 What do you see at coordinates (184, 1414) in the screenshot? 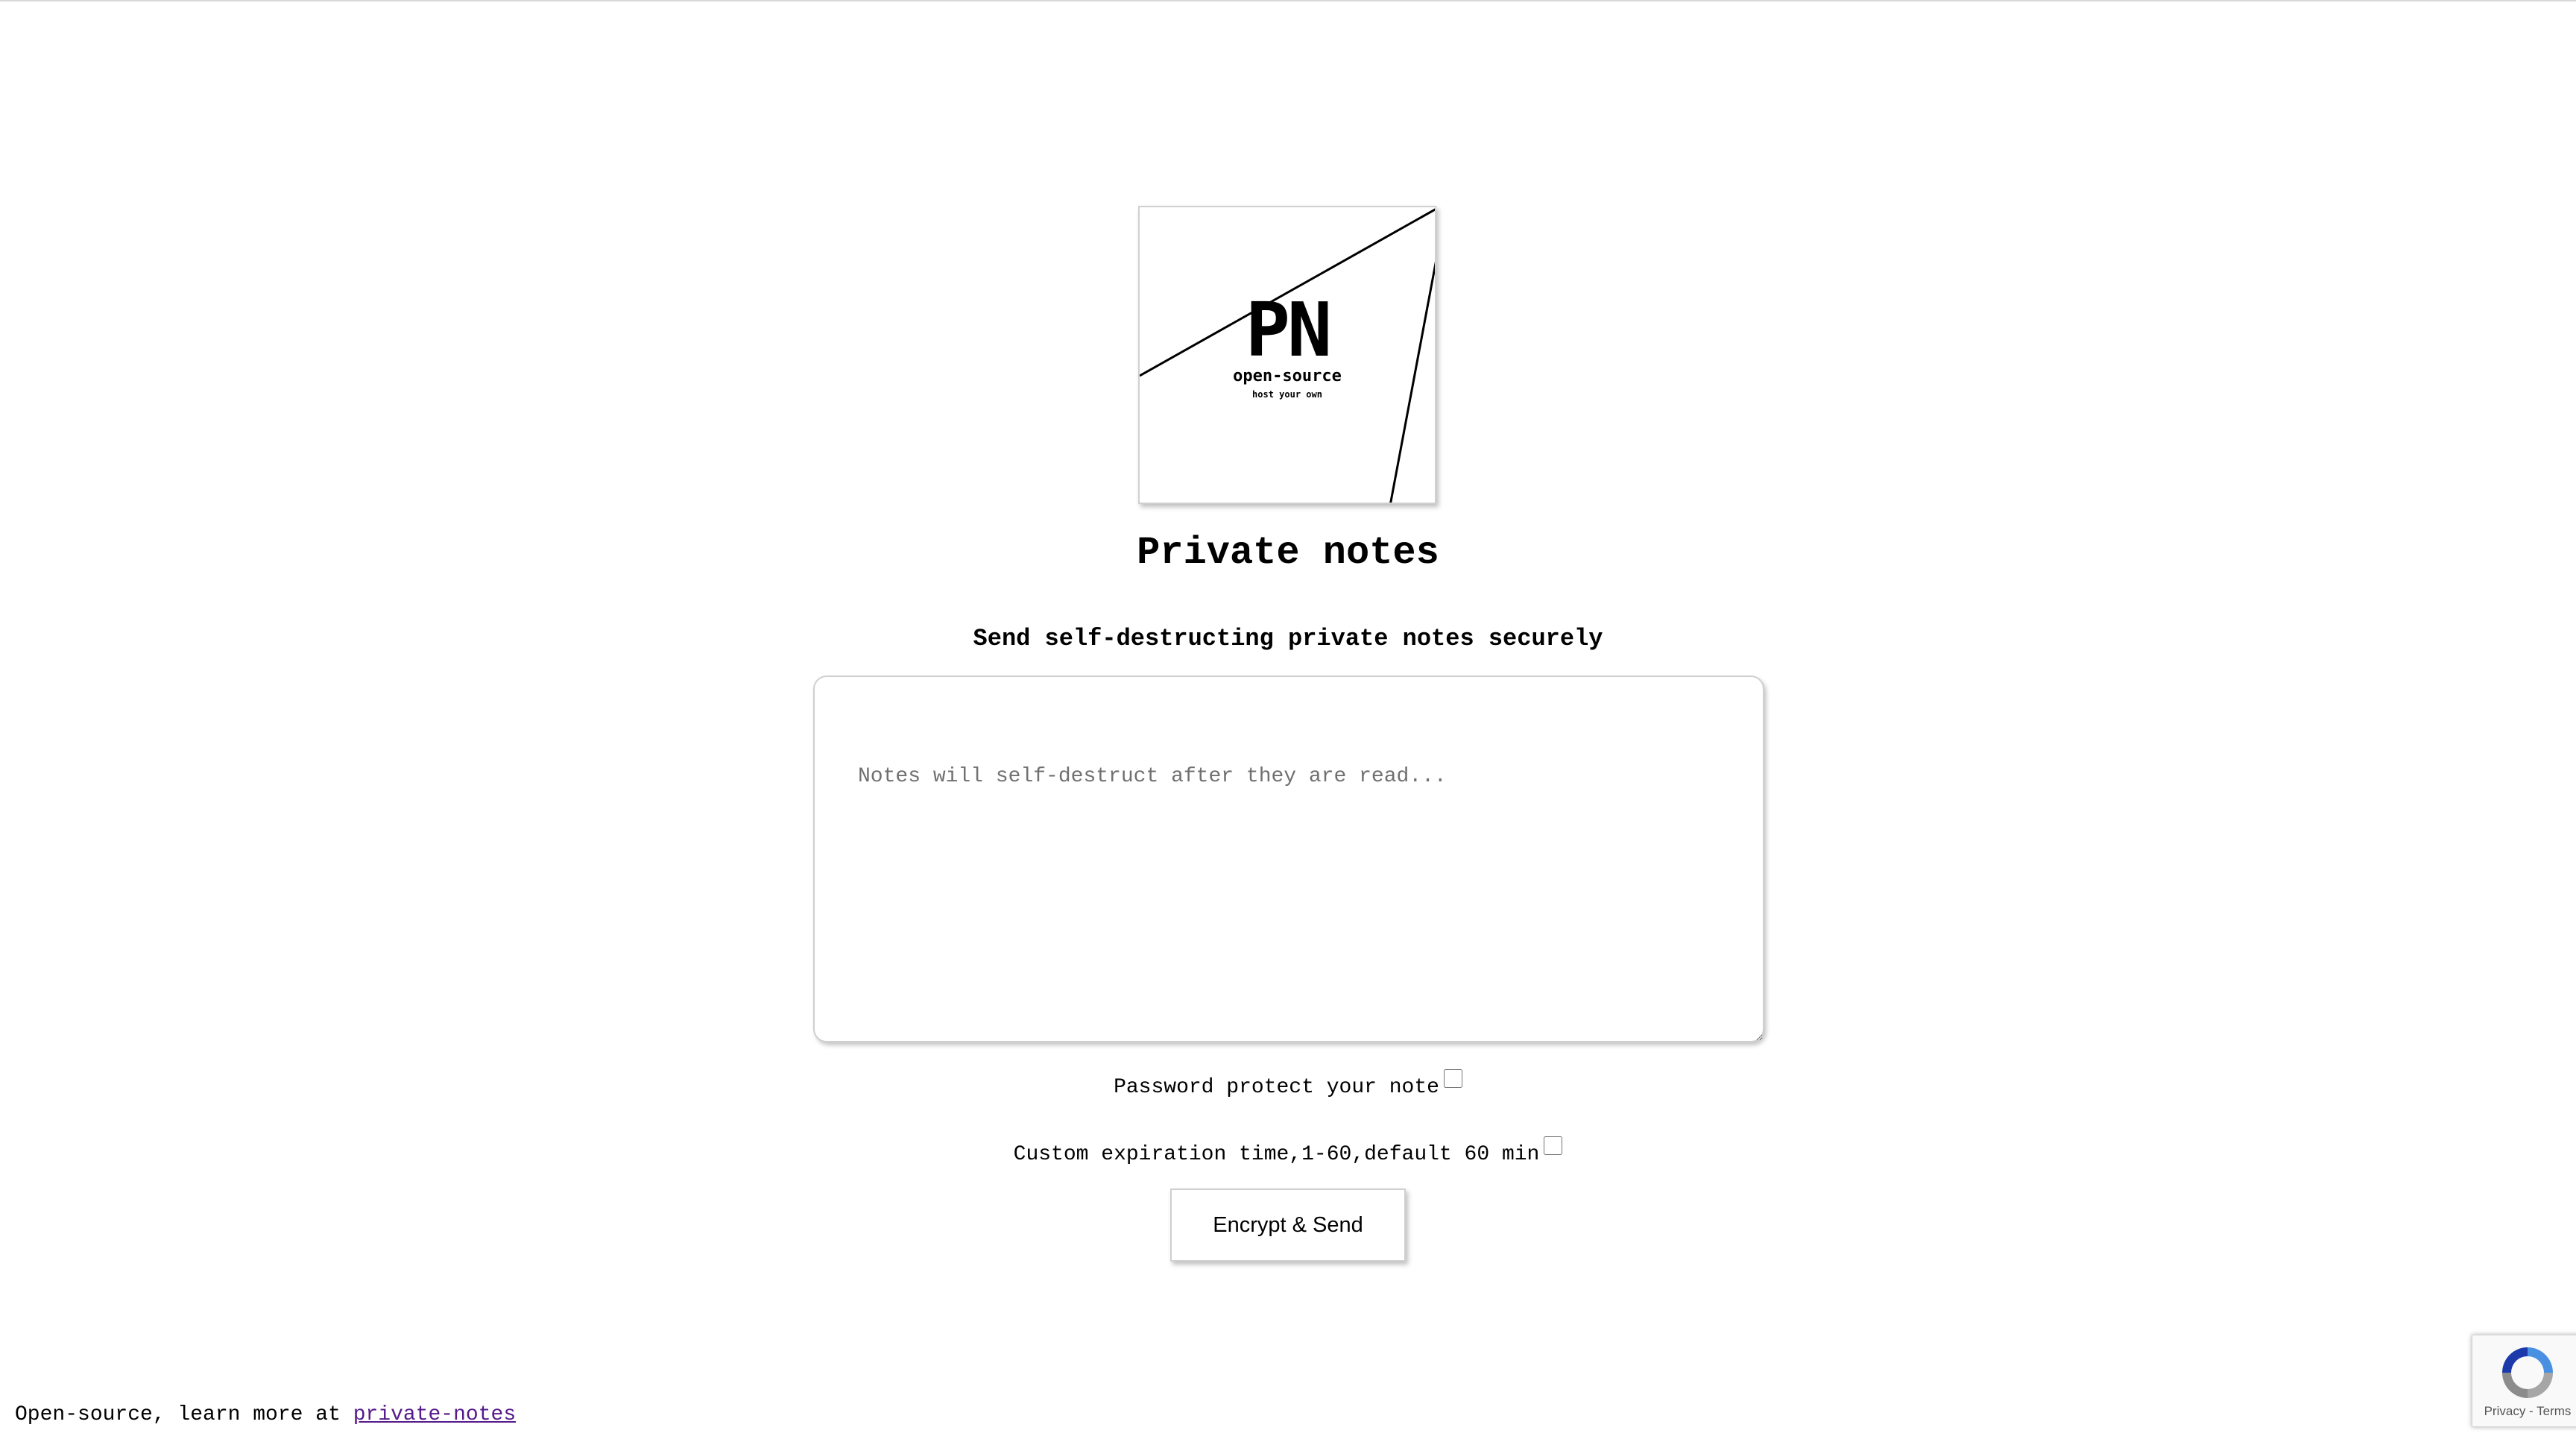
I see `footer-text: Open-source, learn more at` at bounding box center [184, 1414].